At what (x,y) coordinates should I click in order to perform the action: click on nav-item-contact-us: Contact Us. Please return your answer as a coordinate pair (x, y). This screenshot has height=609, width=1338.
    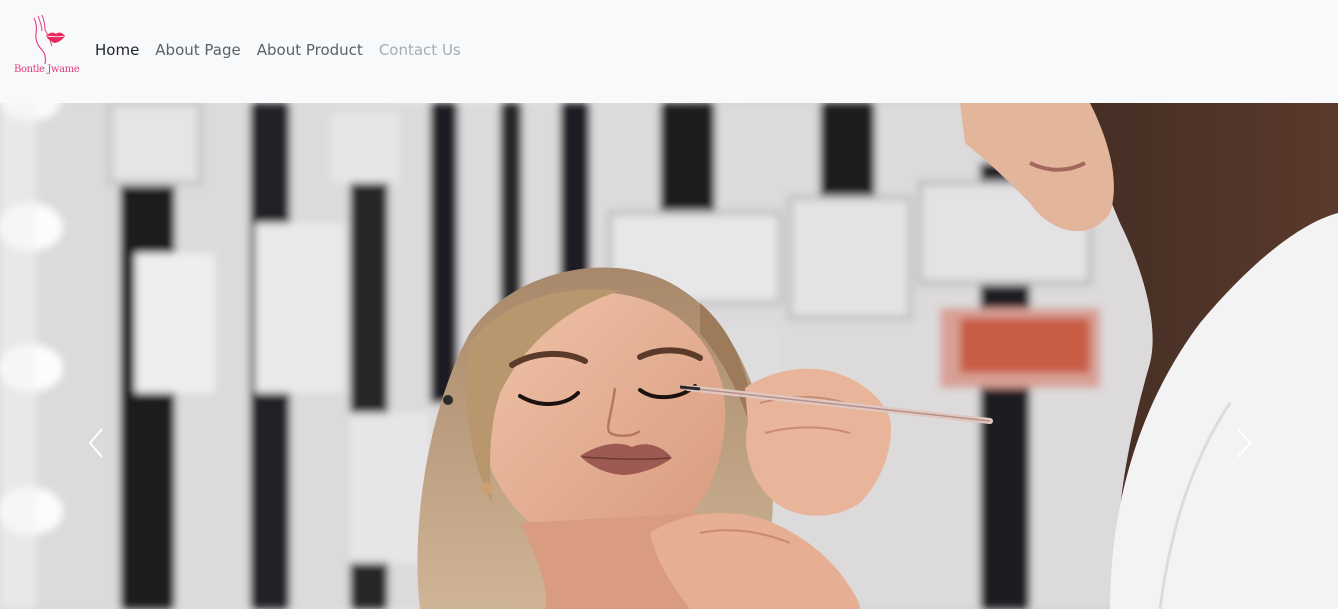
    Looking at the image, I should click on (420, 50).